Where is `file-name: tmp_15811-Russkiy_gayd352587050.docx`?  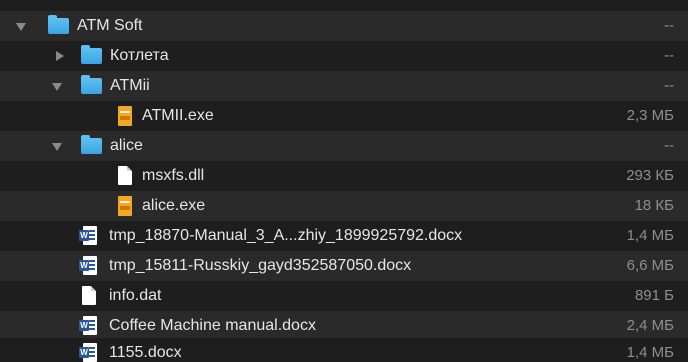
file-name: tmp_15811-Russkiy_gayd352587050.docx is located at coordinates (260, 265).